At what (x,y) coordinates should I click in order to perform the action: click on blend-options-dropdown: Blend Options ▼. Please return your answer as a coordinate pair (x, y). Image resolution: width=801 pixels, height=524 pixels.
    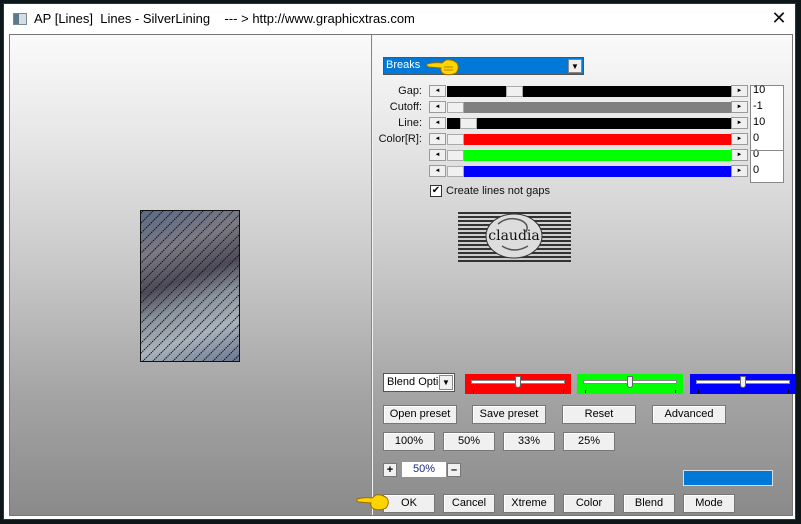
    Looking at the image, I should click on (419, 382).